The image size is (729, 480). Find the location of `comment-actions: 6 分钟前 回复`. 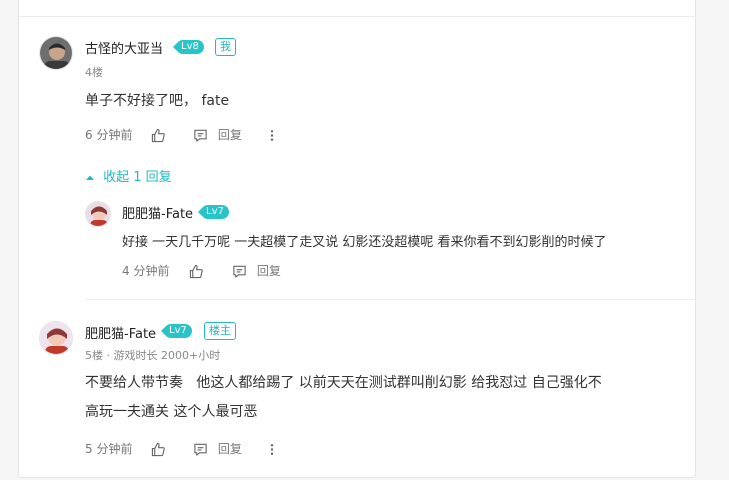

comment-actions: 6 分钟前 回复 is located at coordinates (195, 135).